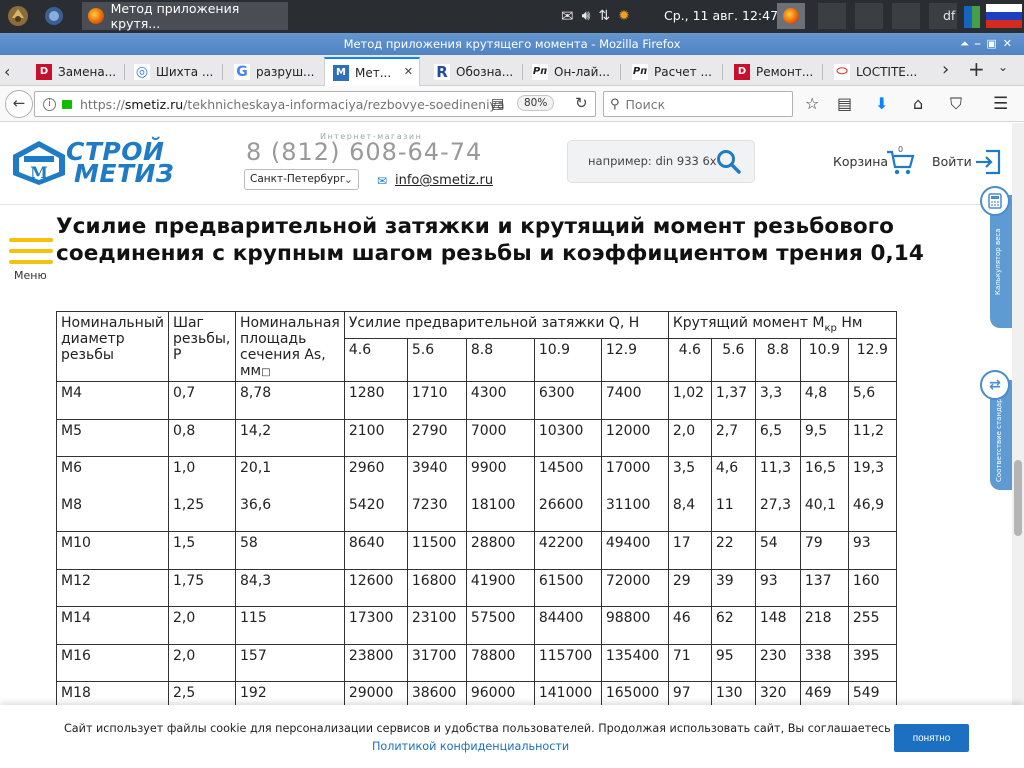 The height and width of the screenshot is (768, 1024). I want to click on cell-pitch-value: 2,5, so click(184, 693).